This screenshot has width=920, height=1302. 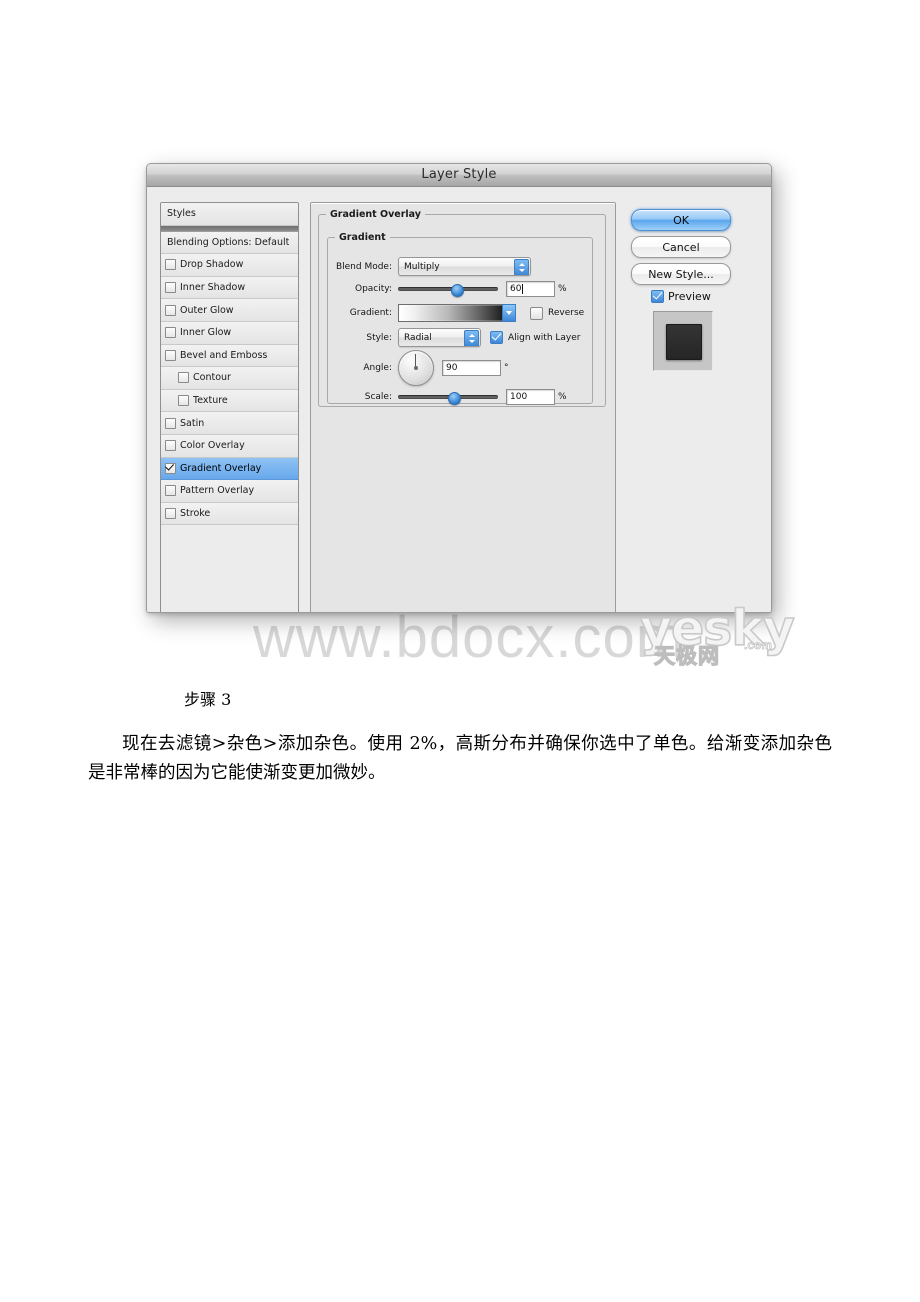 I want to click on styles-list-item-gradient-overlay: Gradient Overlay, so click(x=229, y=469).